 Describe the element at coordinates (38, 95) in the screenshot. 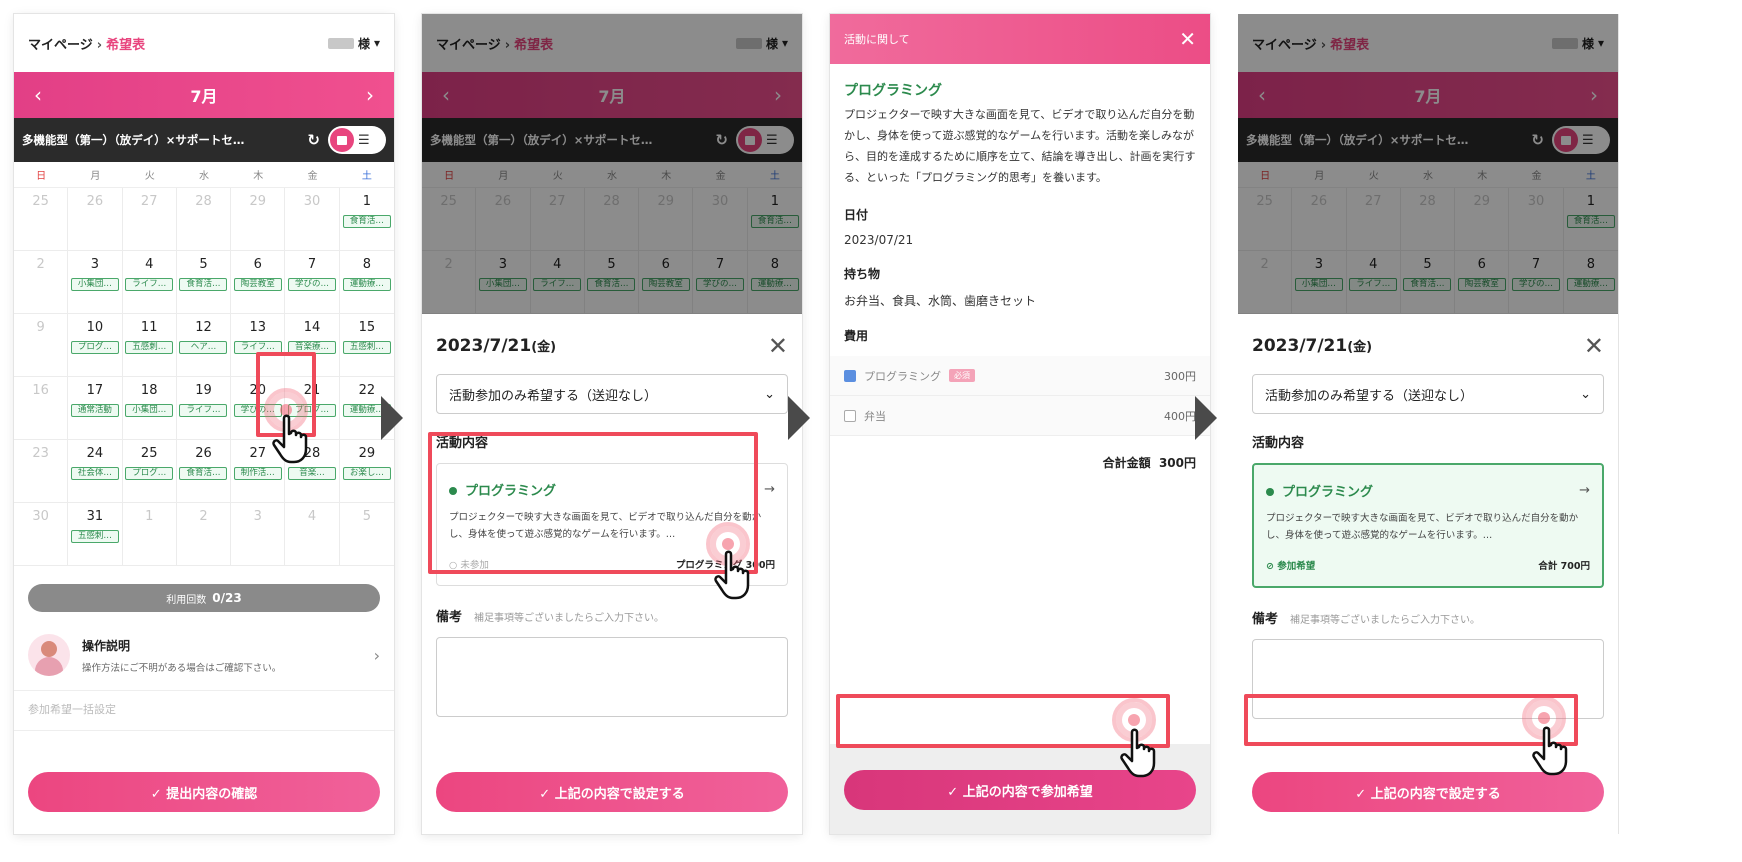

I see `prev-month-button: ‹` at that location.